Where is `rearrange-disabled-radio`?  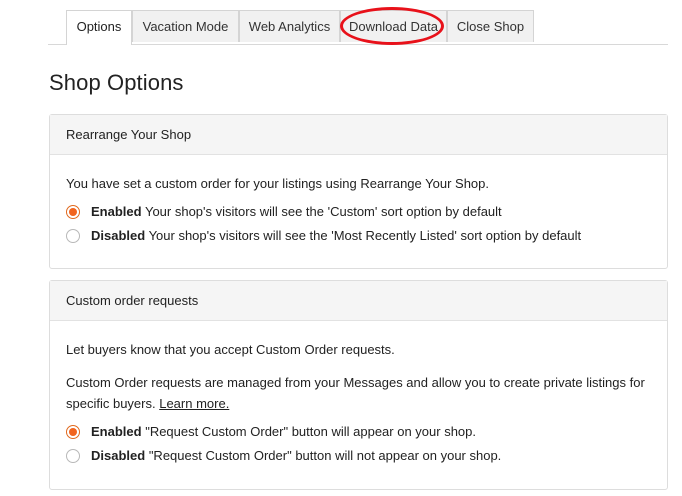
rearrange-disabled-radio is located at coordinates (73, 236).